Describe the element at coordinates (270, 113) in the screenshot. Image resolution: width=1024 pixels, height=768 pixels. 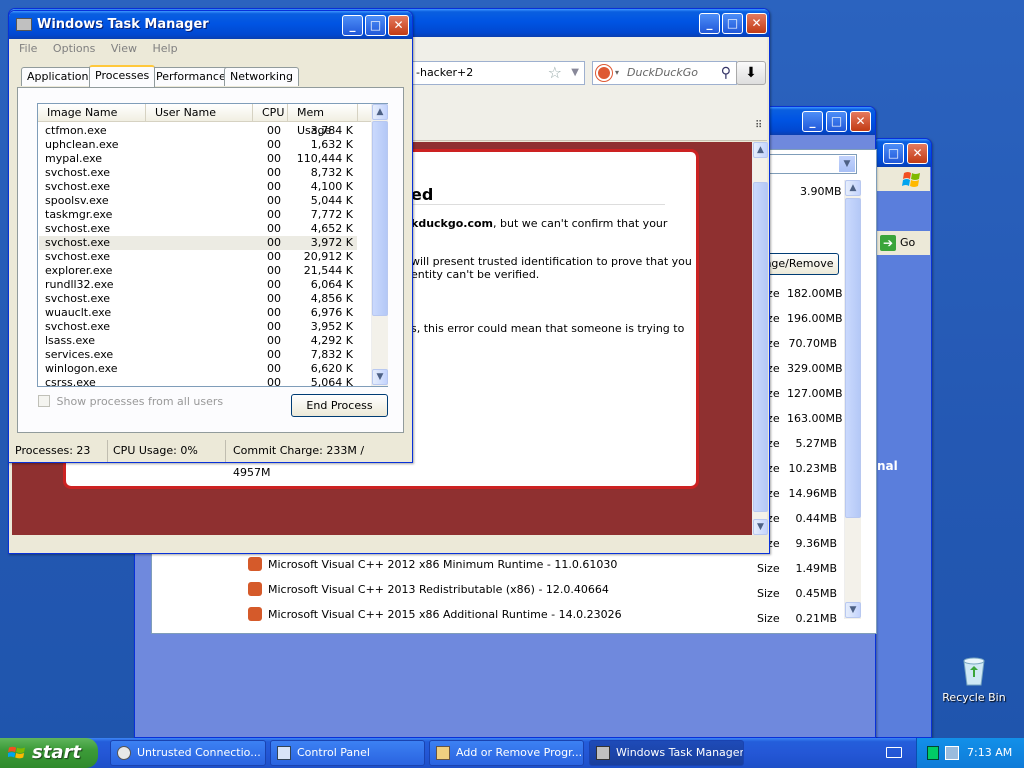
I see `column-cpu: CPU` at that location.